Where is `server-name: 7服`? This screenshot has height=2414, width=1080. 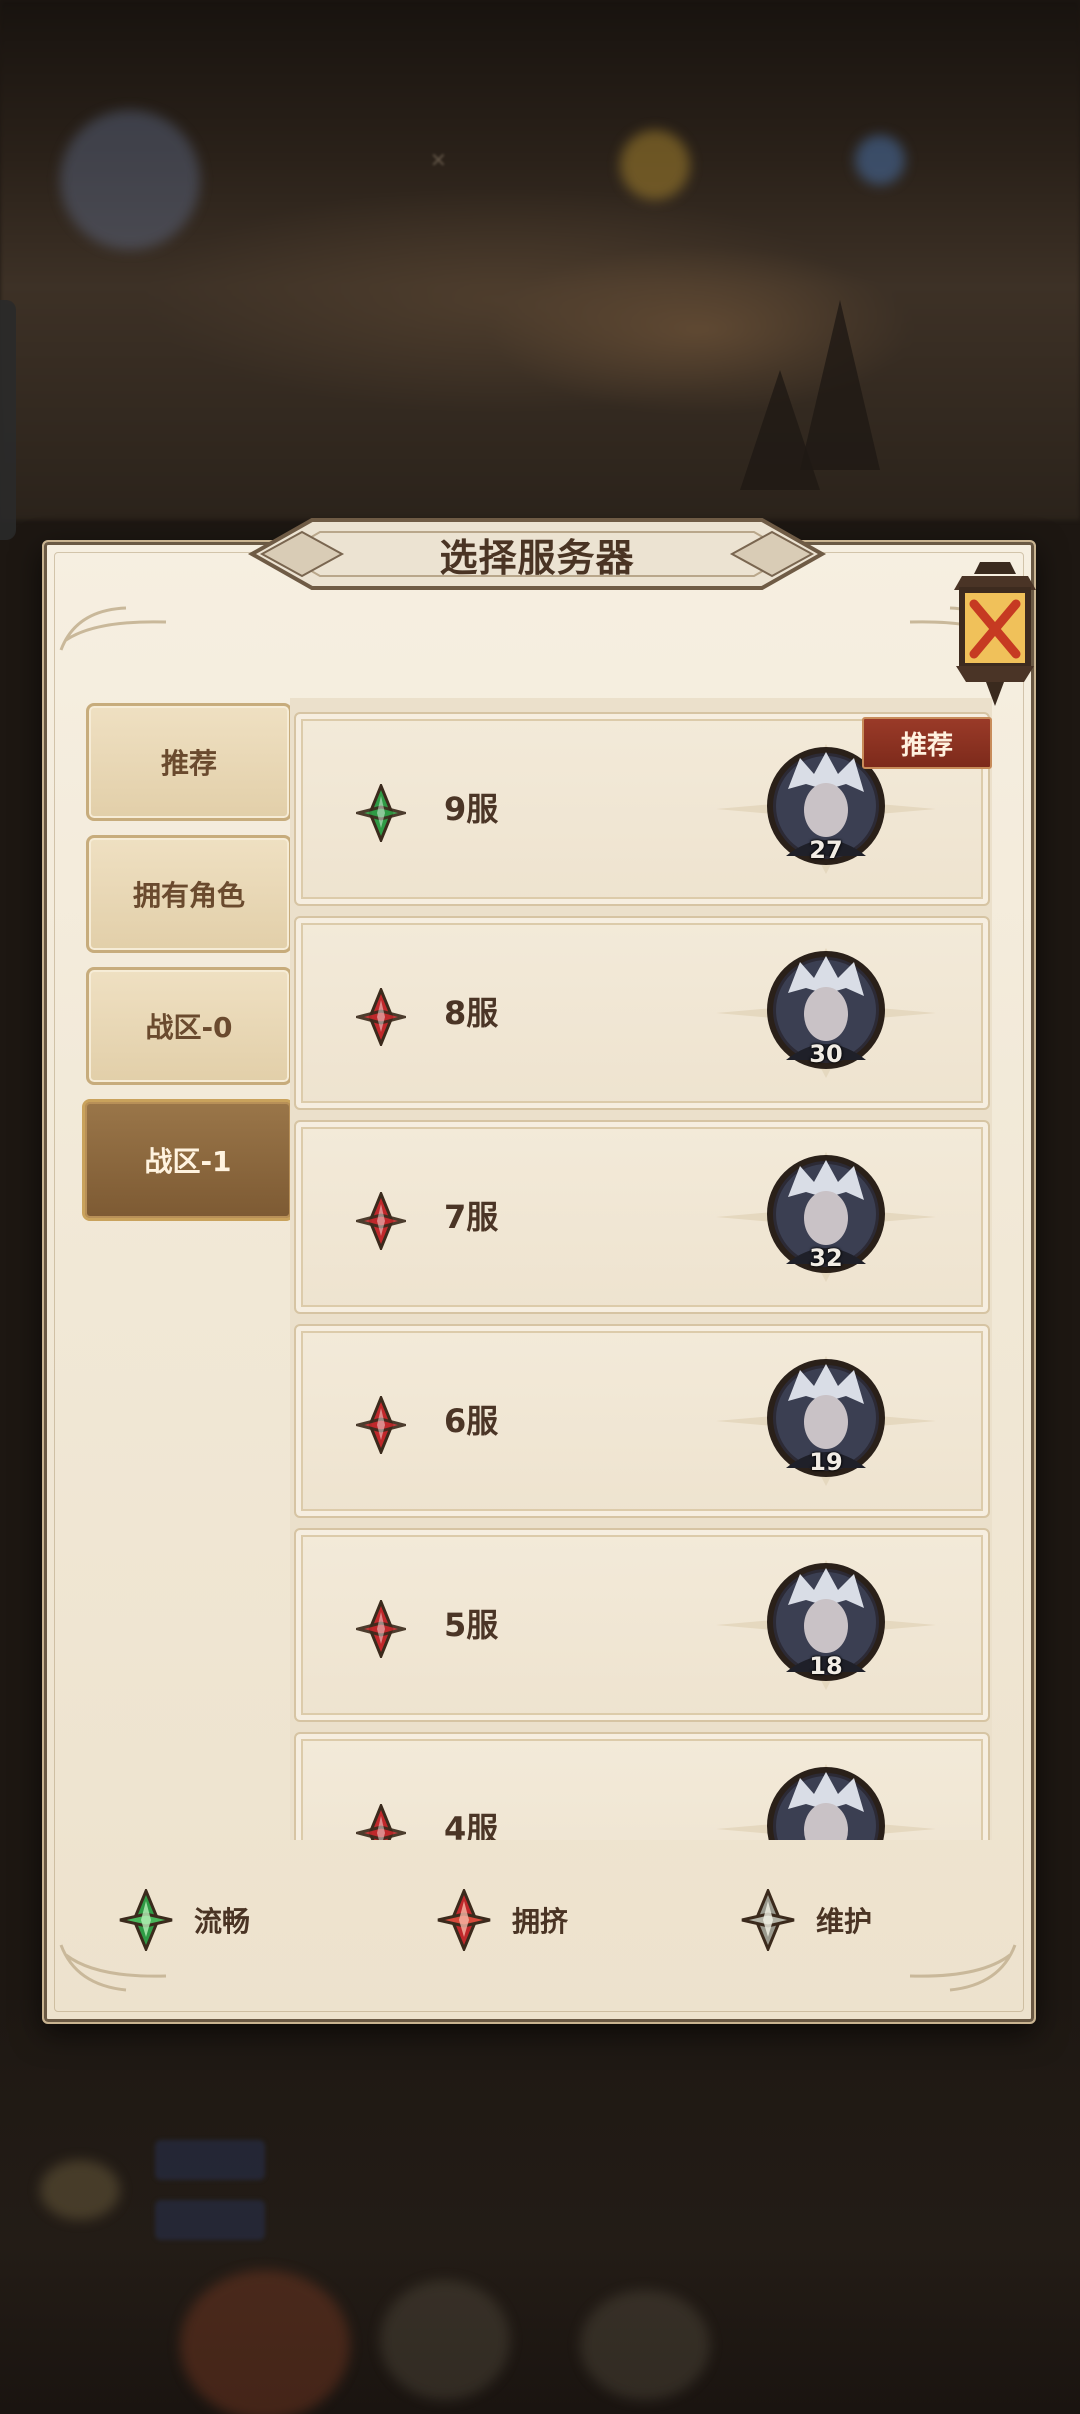
server-name: 7服 is located at coordinates (471, 1217).